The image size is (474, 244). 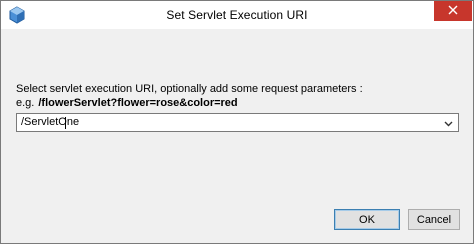 What do you see at coordinates (65, 123) in the screenshot?
I see `text-caret` at bounding box center [65, 123].